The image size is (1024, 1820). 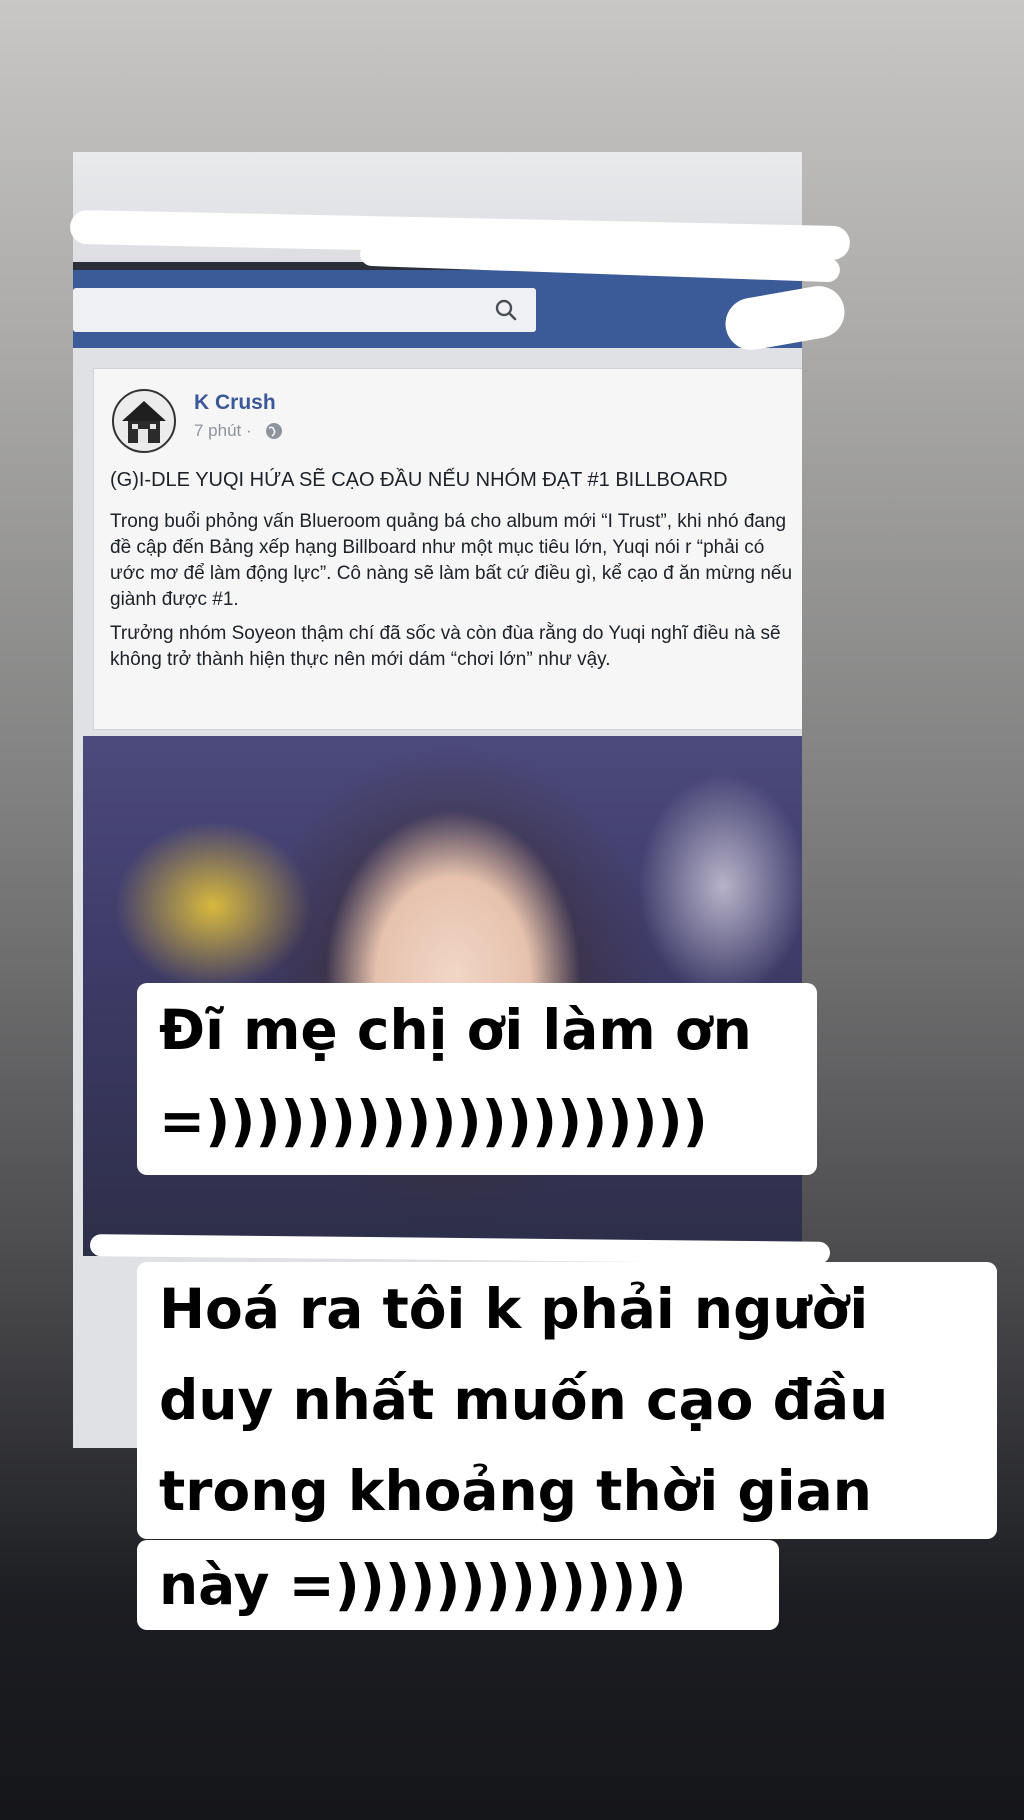 I want to click on search-icon, so click(x=506, y=310).